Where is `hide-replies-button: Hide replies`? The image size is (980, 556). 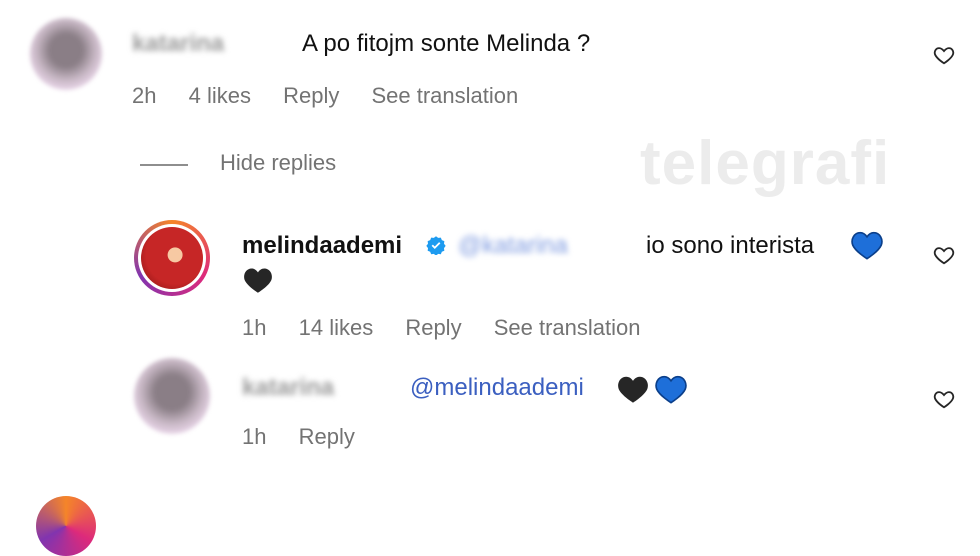
hide-replies-button: Hide replies is located at coordinates (278, 163).